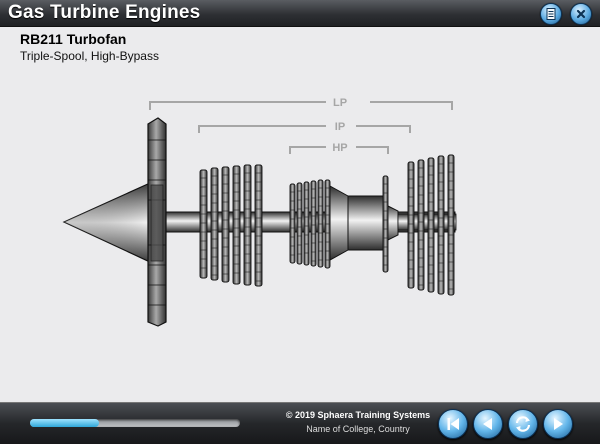 Image resolution: width=600 pixels, height=444 pixels. Describe the element at coordinates (301, 105) in the screenshot. I see `lp-spool-bracket` at that location.